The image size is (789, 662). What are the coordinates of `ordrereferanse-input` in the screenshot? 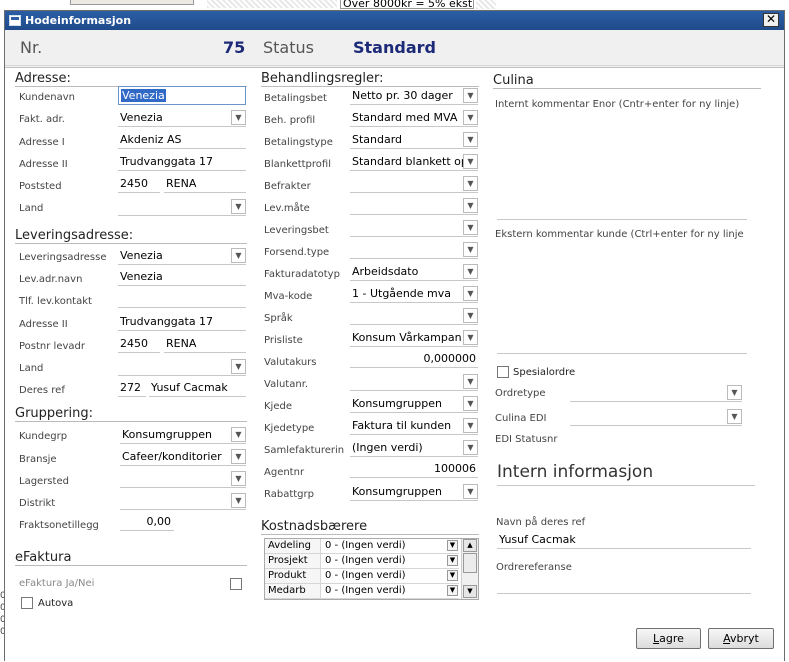 It's located at (624, 585).